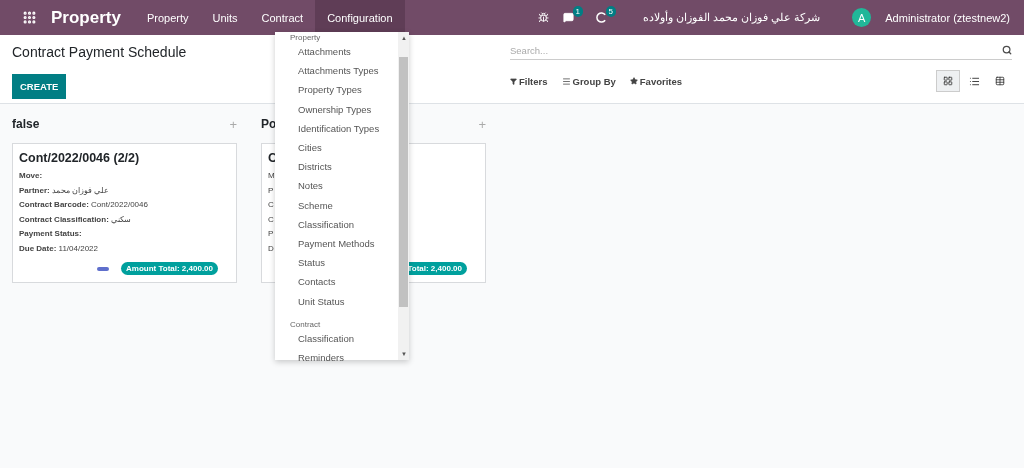  What do you see at coordinates (86, 17) in the screenshot?
I see `app-name: Property` at bounding box center [86, 17].